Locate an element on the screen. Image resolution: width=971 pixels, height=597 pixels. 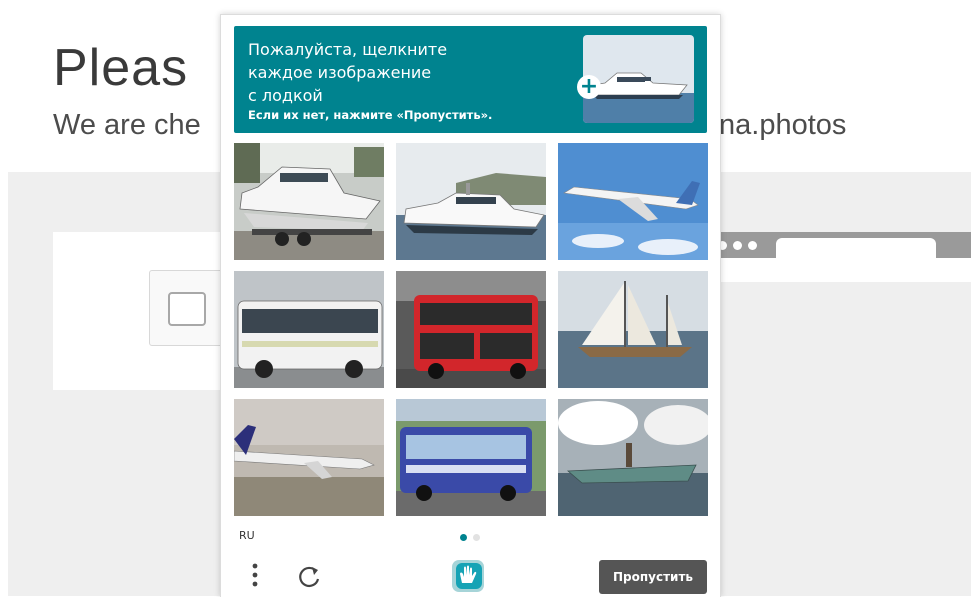
page-subtitle: We are che is located at coordinates (127, 125).